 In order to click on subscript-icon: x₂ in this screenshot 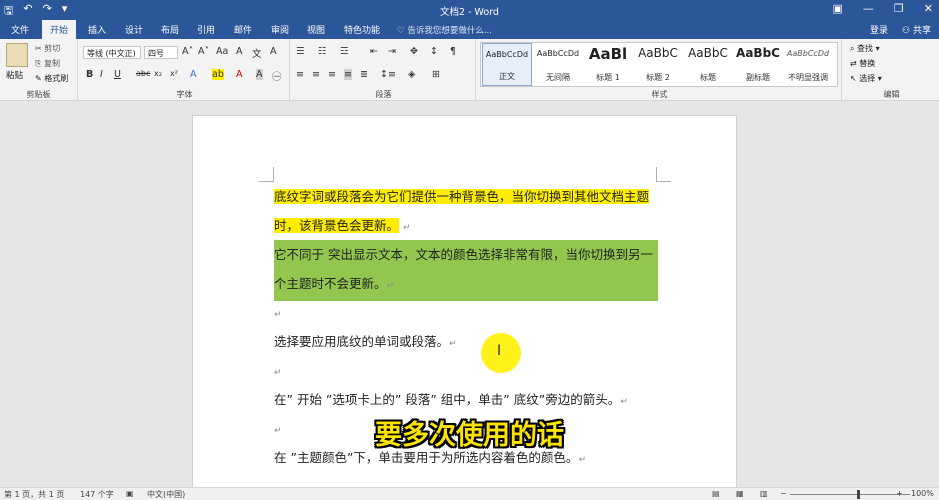, I will do `click(158, 73)`.